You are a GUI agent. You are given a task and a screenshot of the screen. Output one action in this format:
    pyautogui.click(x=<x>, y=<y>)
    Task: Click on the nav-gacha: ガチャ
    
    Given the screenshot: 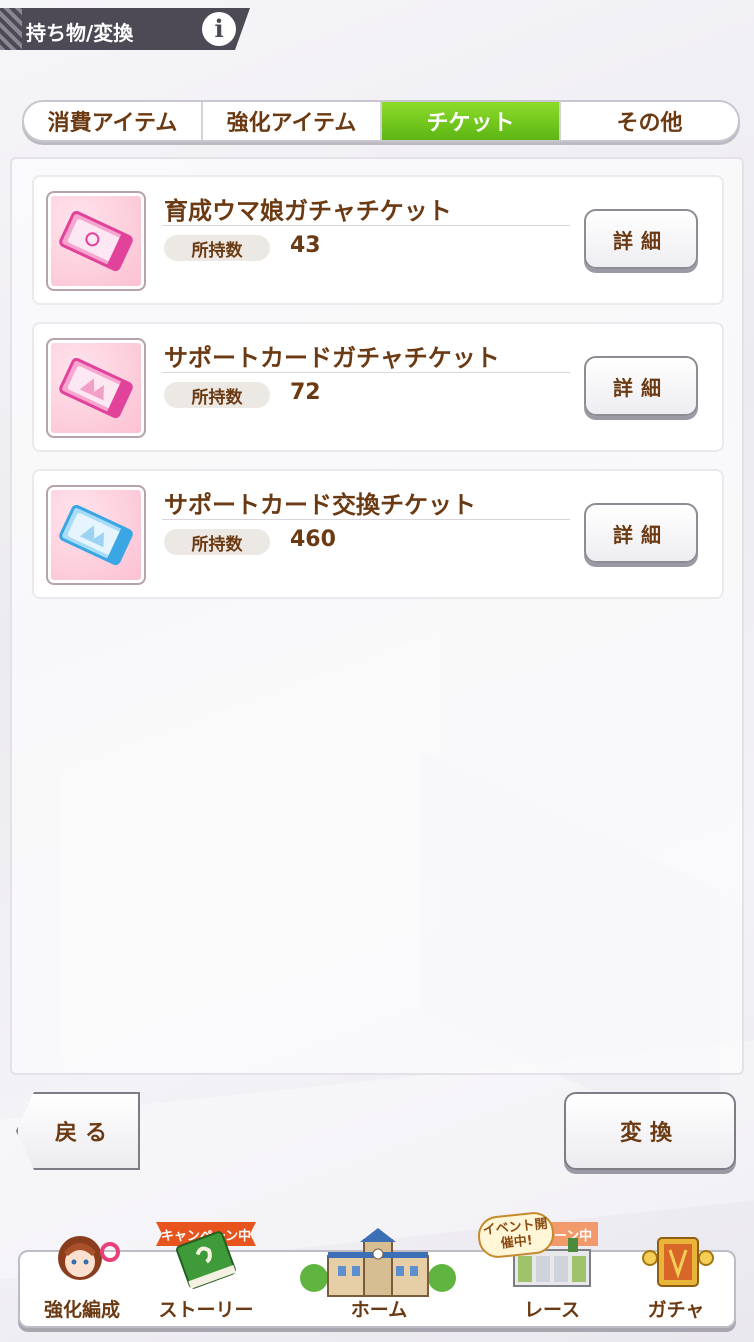 What is the action you would take?
    pyautogui.click(x=676, y=1281)
    